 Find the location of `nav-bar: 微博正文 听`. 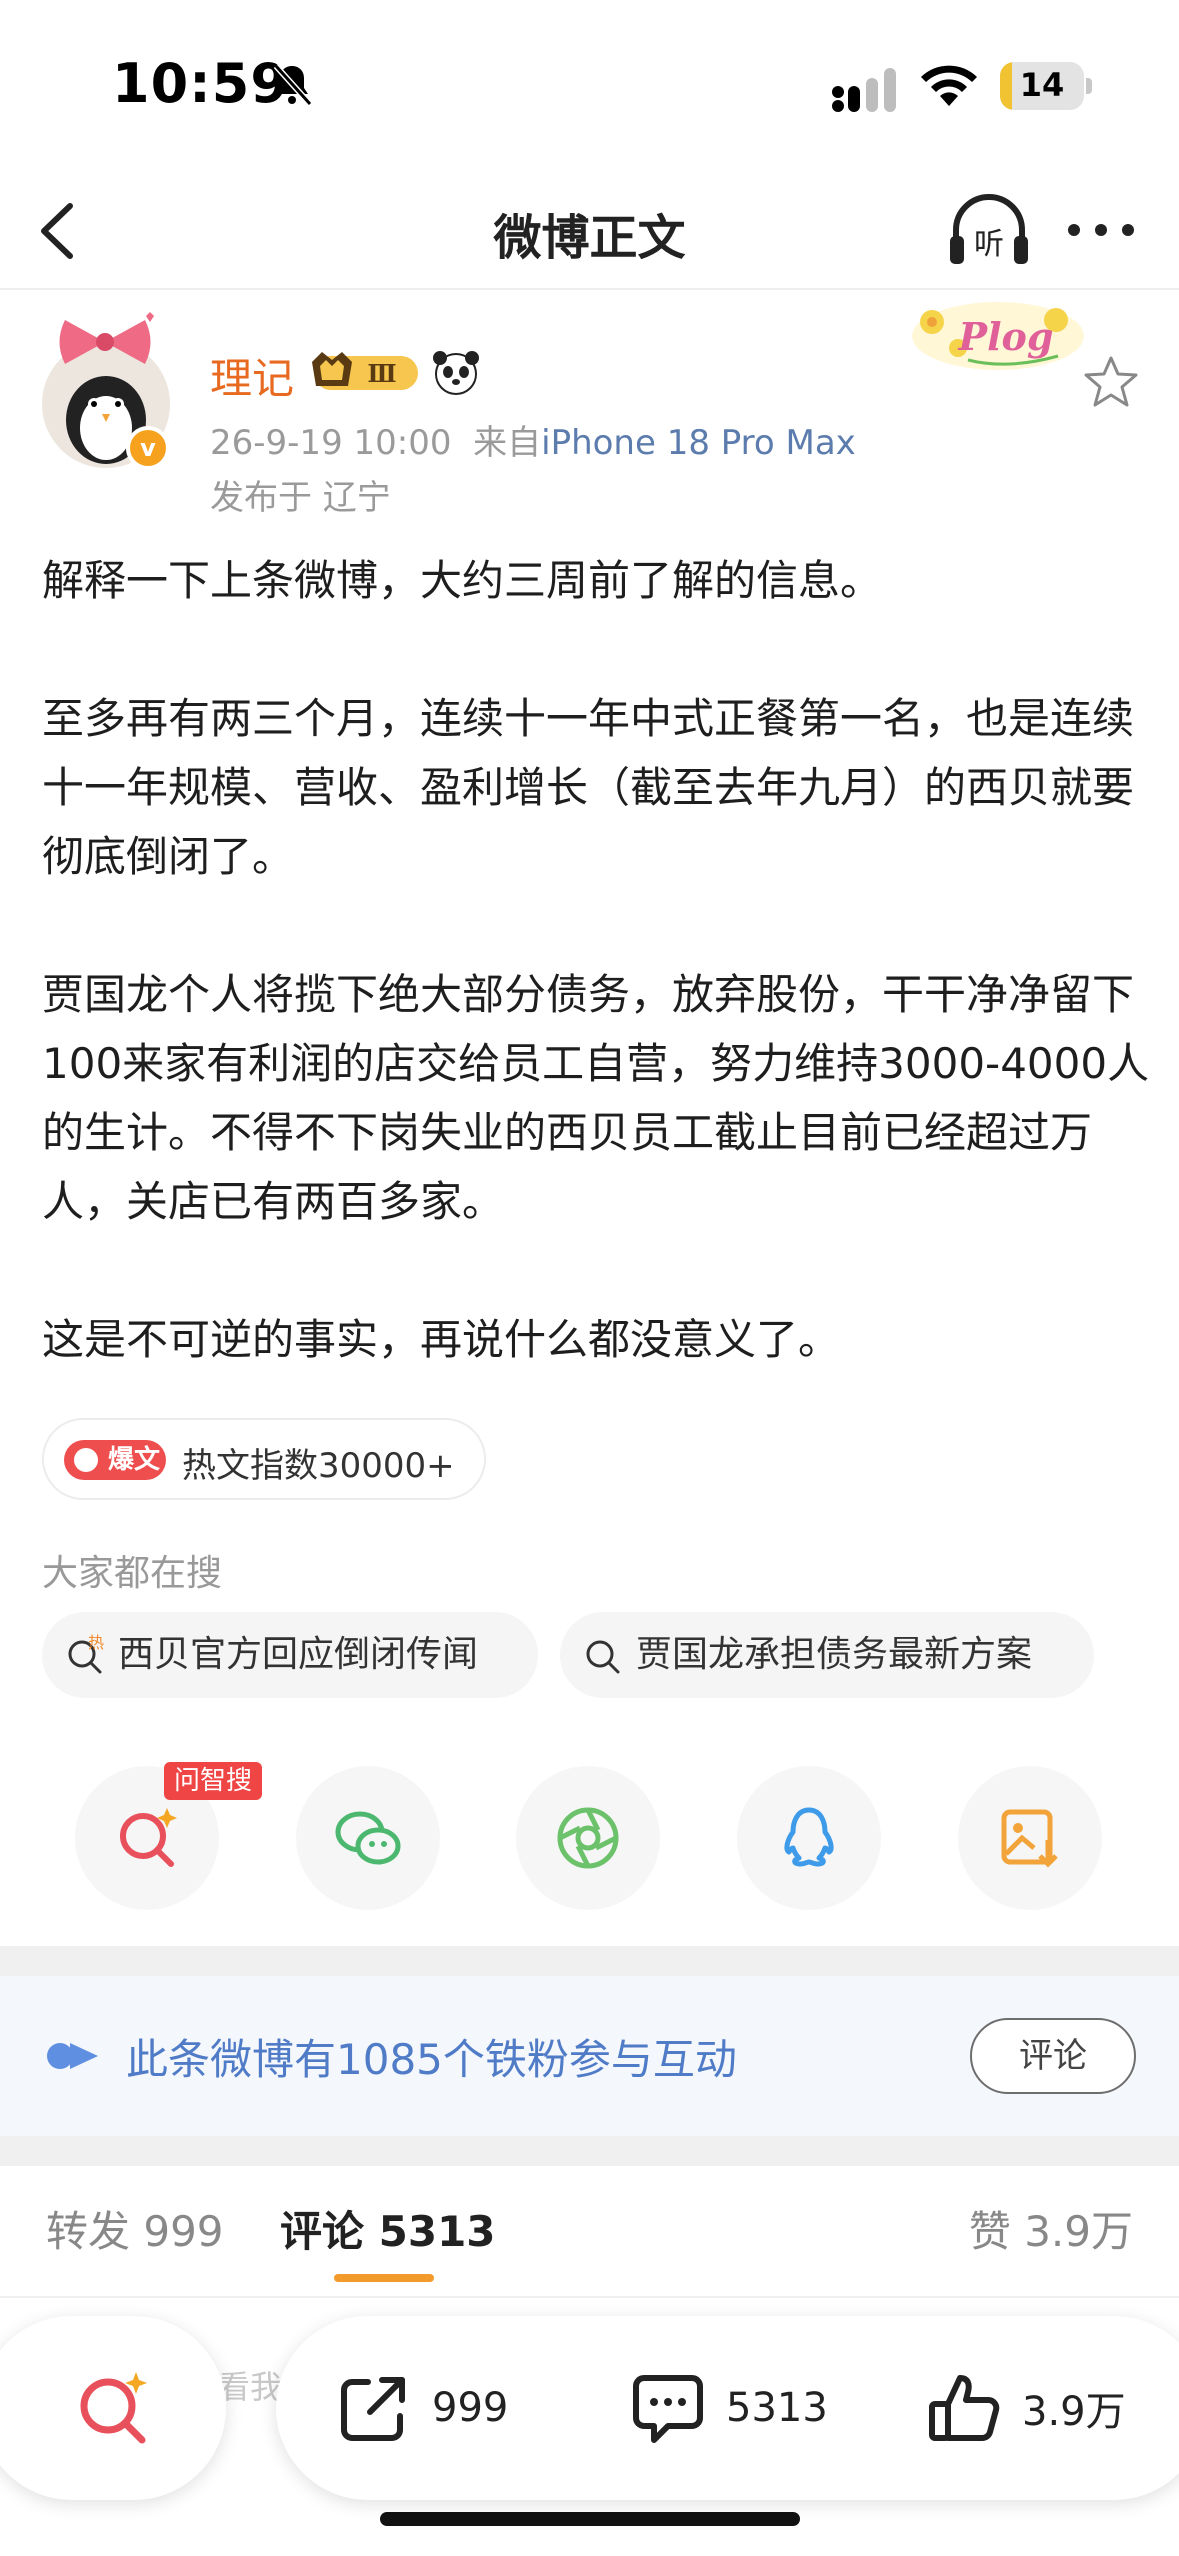

nav-bar: 微博正文 听 is located at coordinates (589, 230).